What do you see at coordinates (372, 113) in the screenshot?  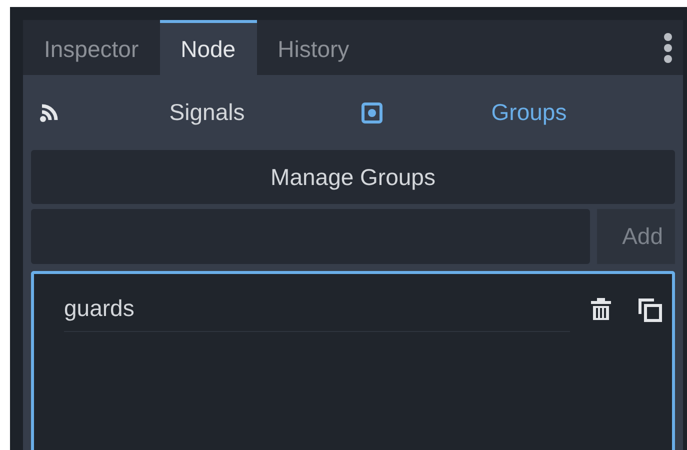 I see `groups-icon` at bounding box center [372, 113].